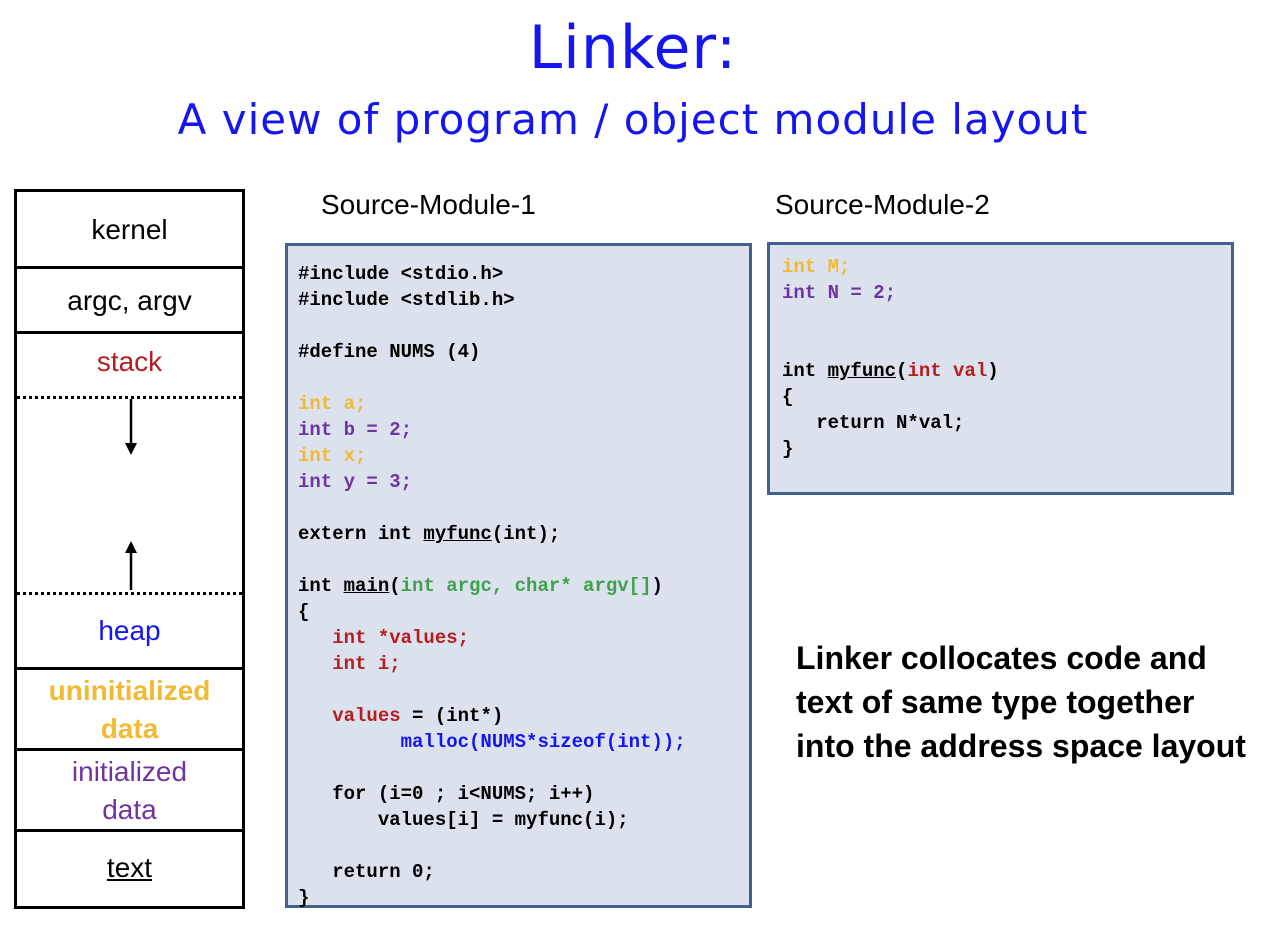  I want to click on initialized-label-line2: data, so click(129, 809).